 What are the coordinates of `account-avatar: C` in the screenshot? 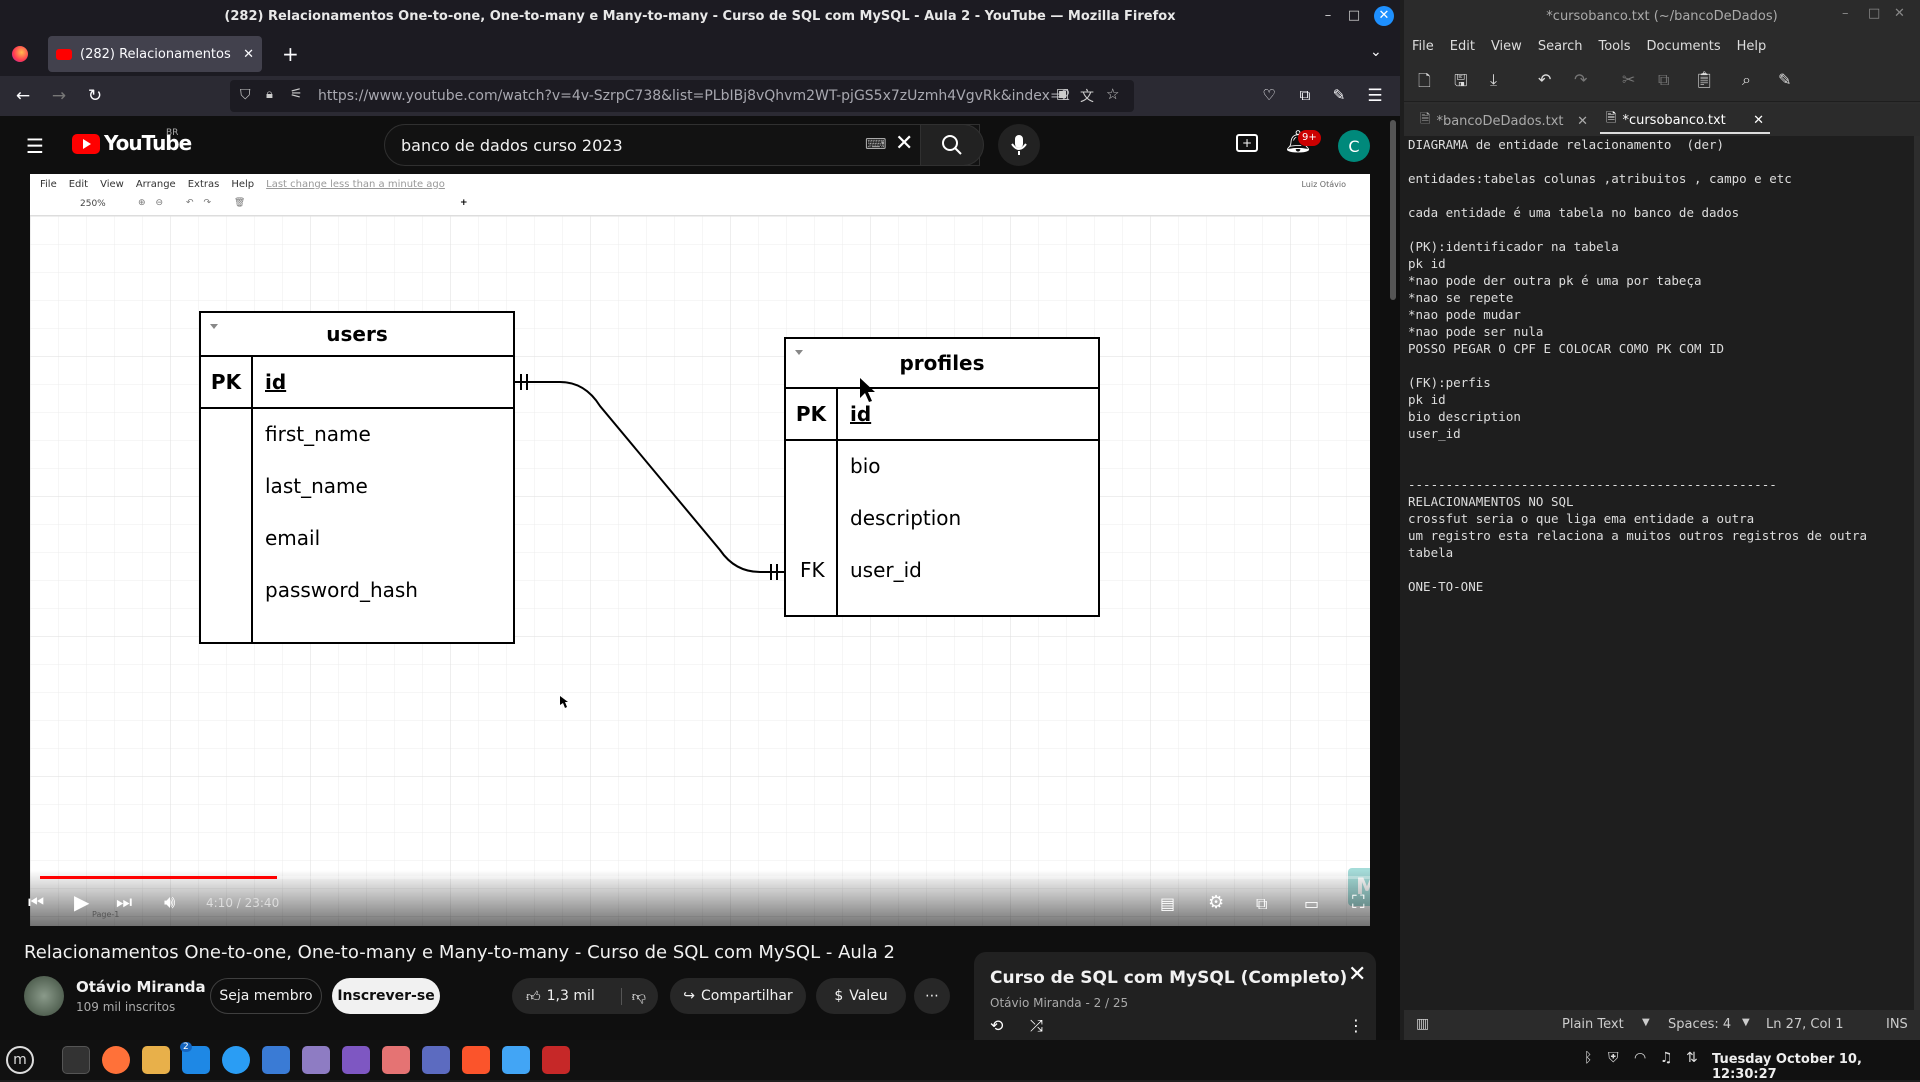 It's located at (1354, 146).